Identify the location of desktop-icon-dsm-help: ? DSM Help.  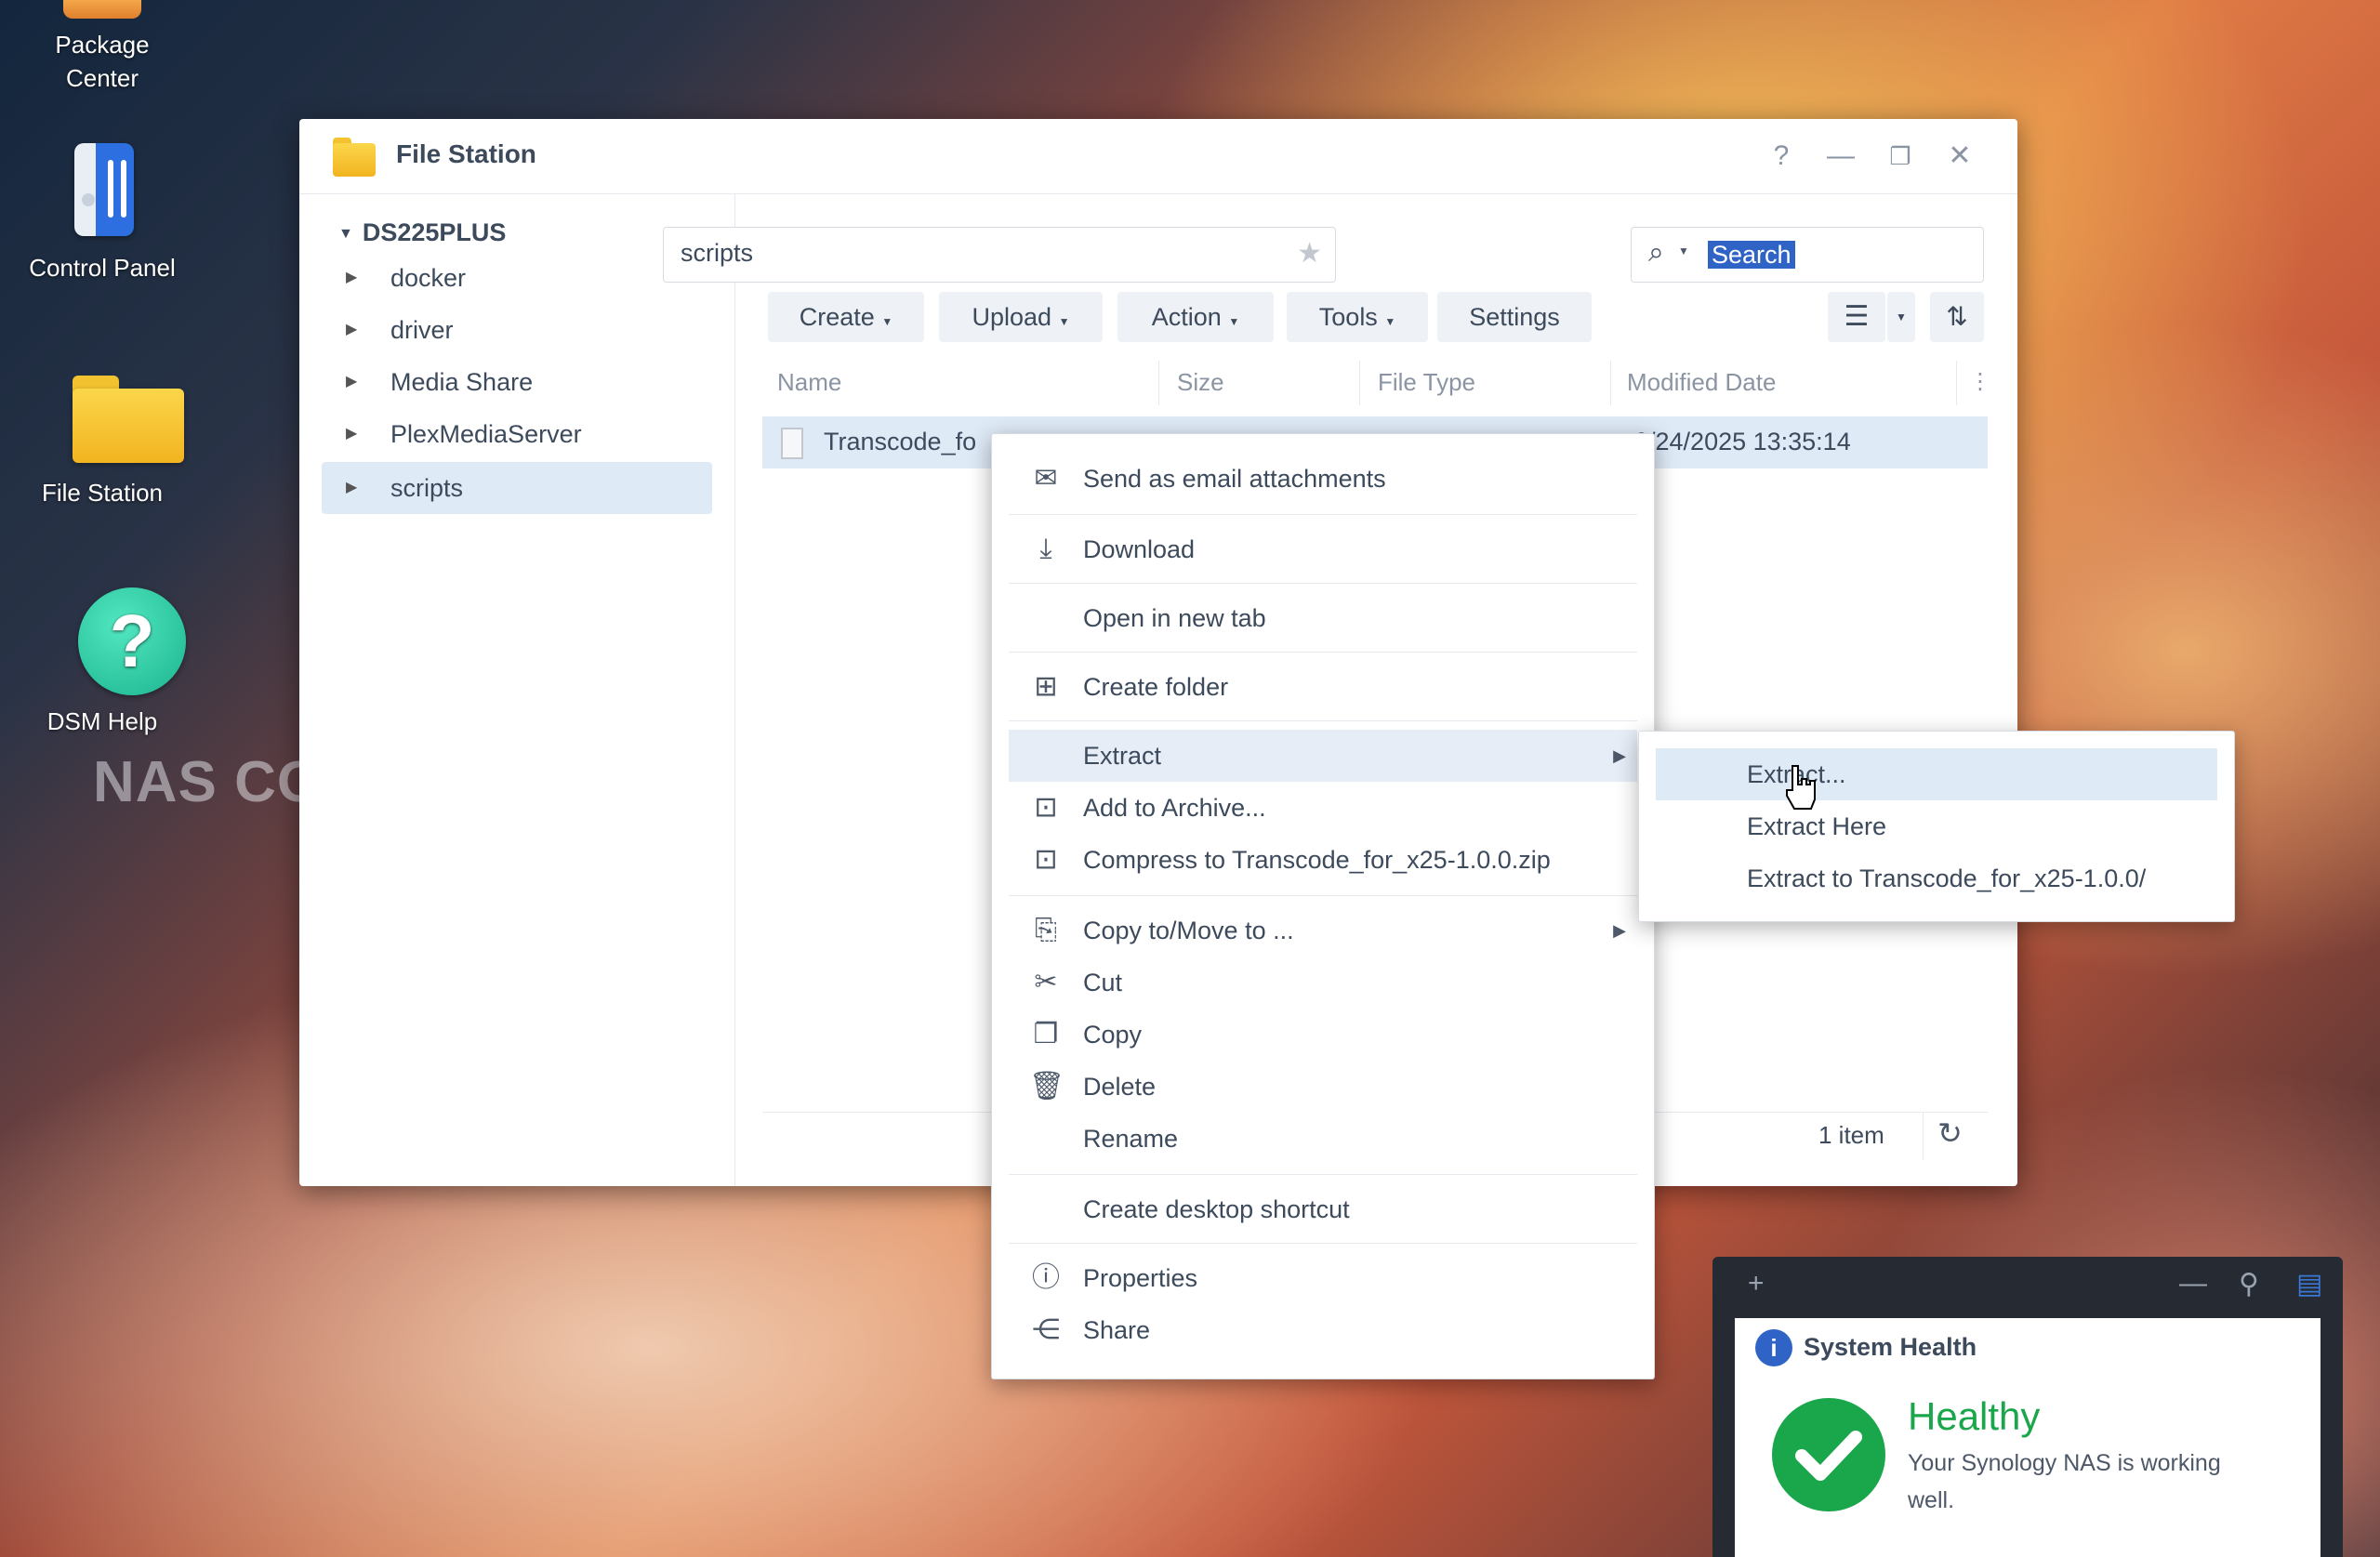
(102, 662).